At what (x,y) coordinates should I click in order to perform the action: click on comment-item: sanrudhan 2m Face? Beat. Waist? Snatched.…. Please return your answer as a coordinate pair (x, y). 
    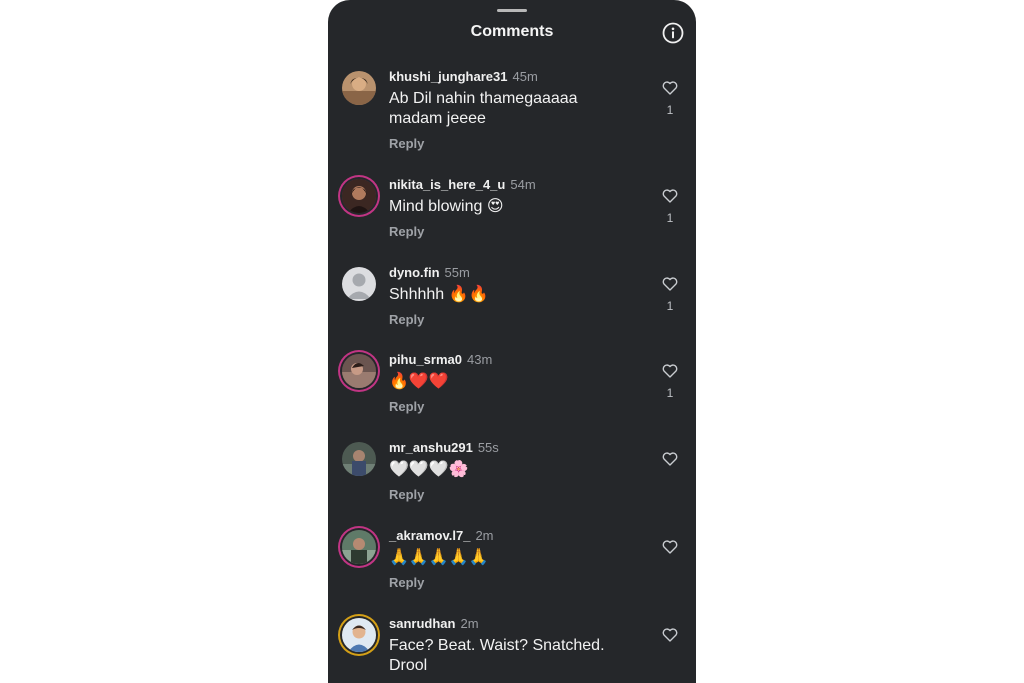
    Looking at the image, I should click on (512, 649).